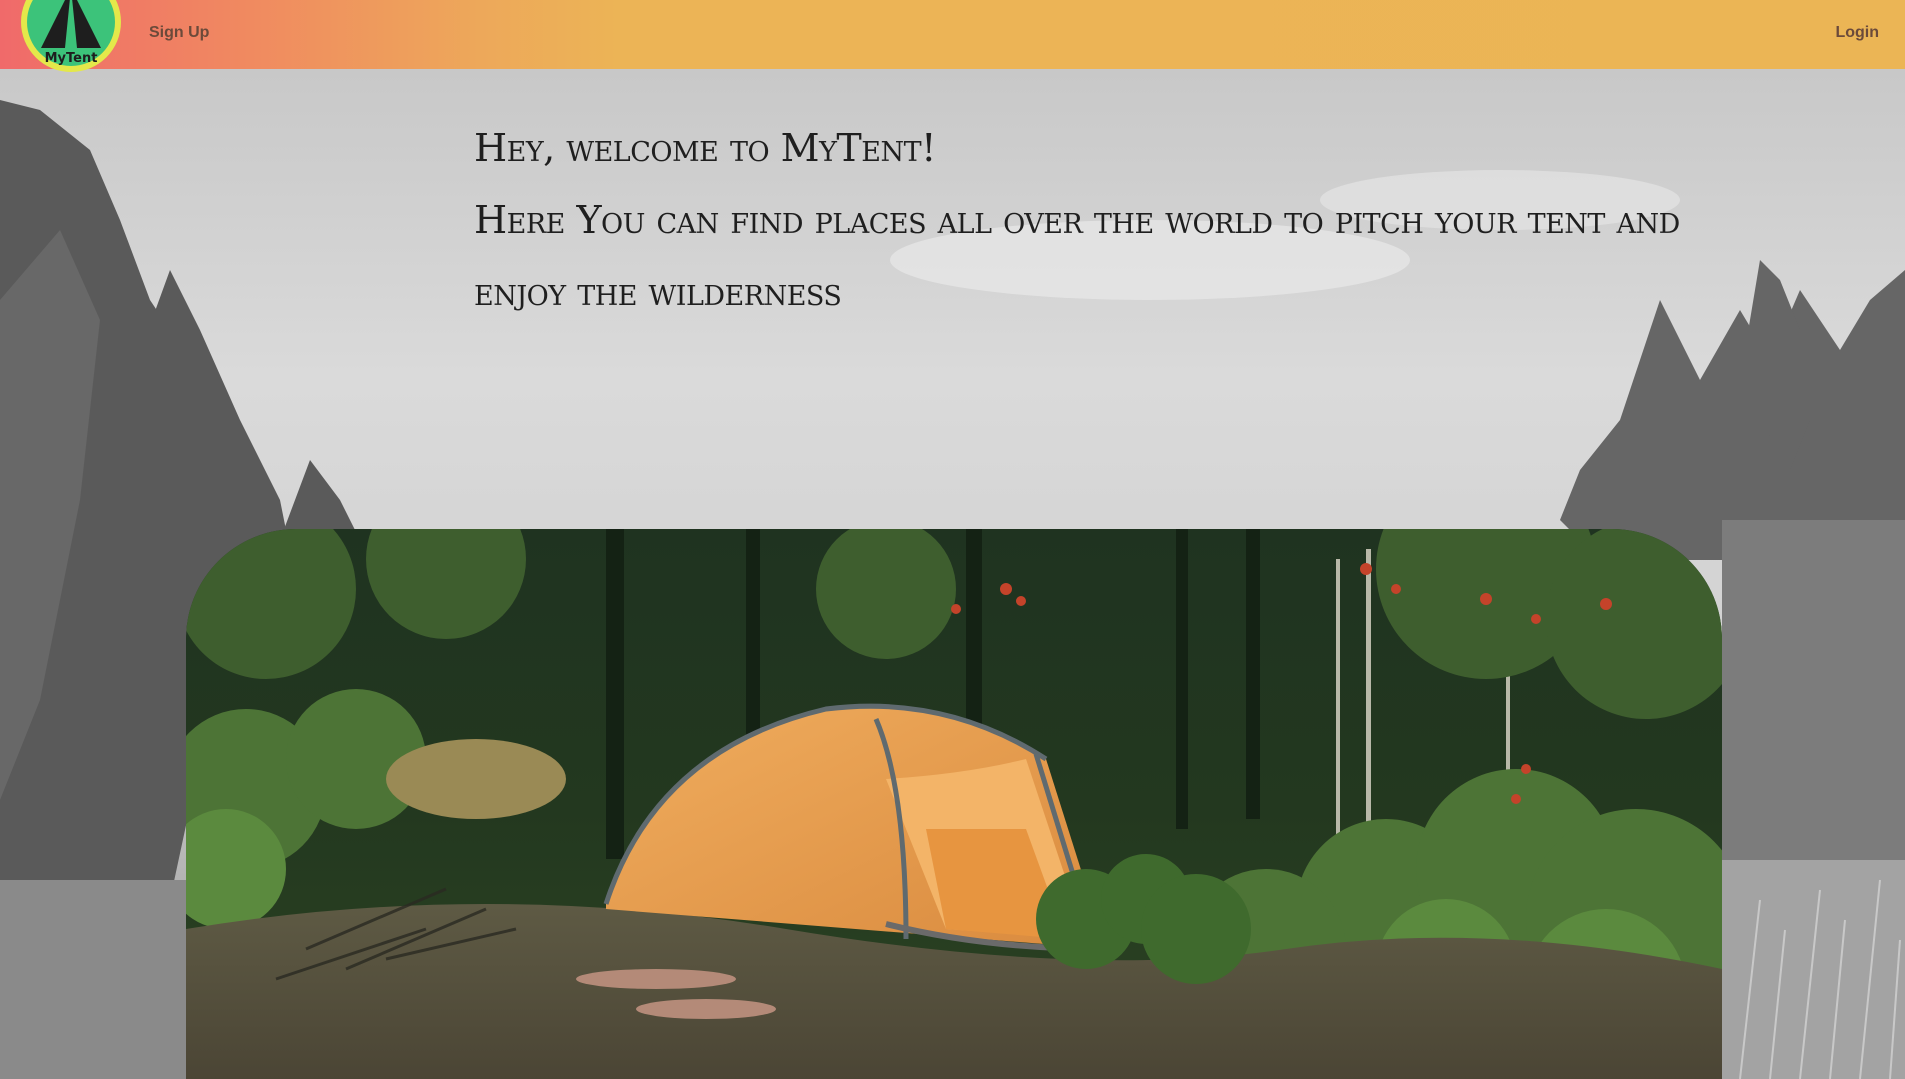  Describe the element at coordinates (71, 58) in the screenshot. I see `svg-text: MyTent` at that location.